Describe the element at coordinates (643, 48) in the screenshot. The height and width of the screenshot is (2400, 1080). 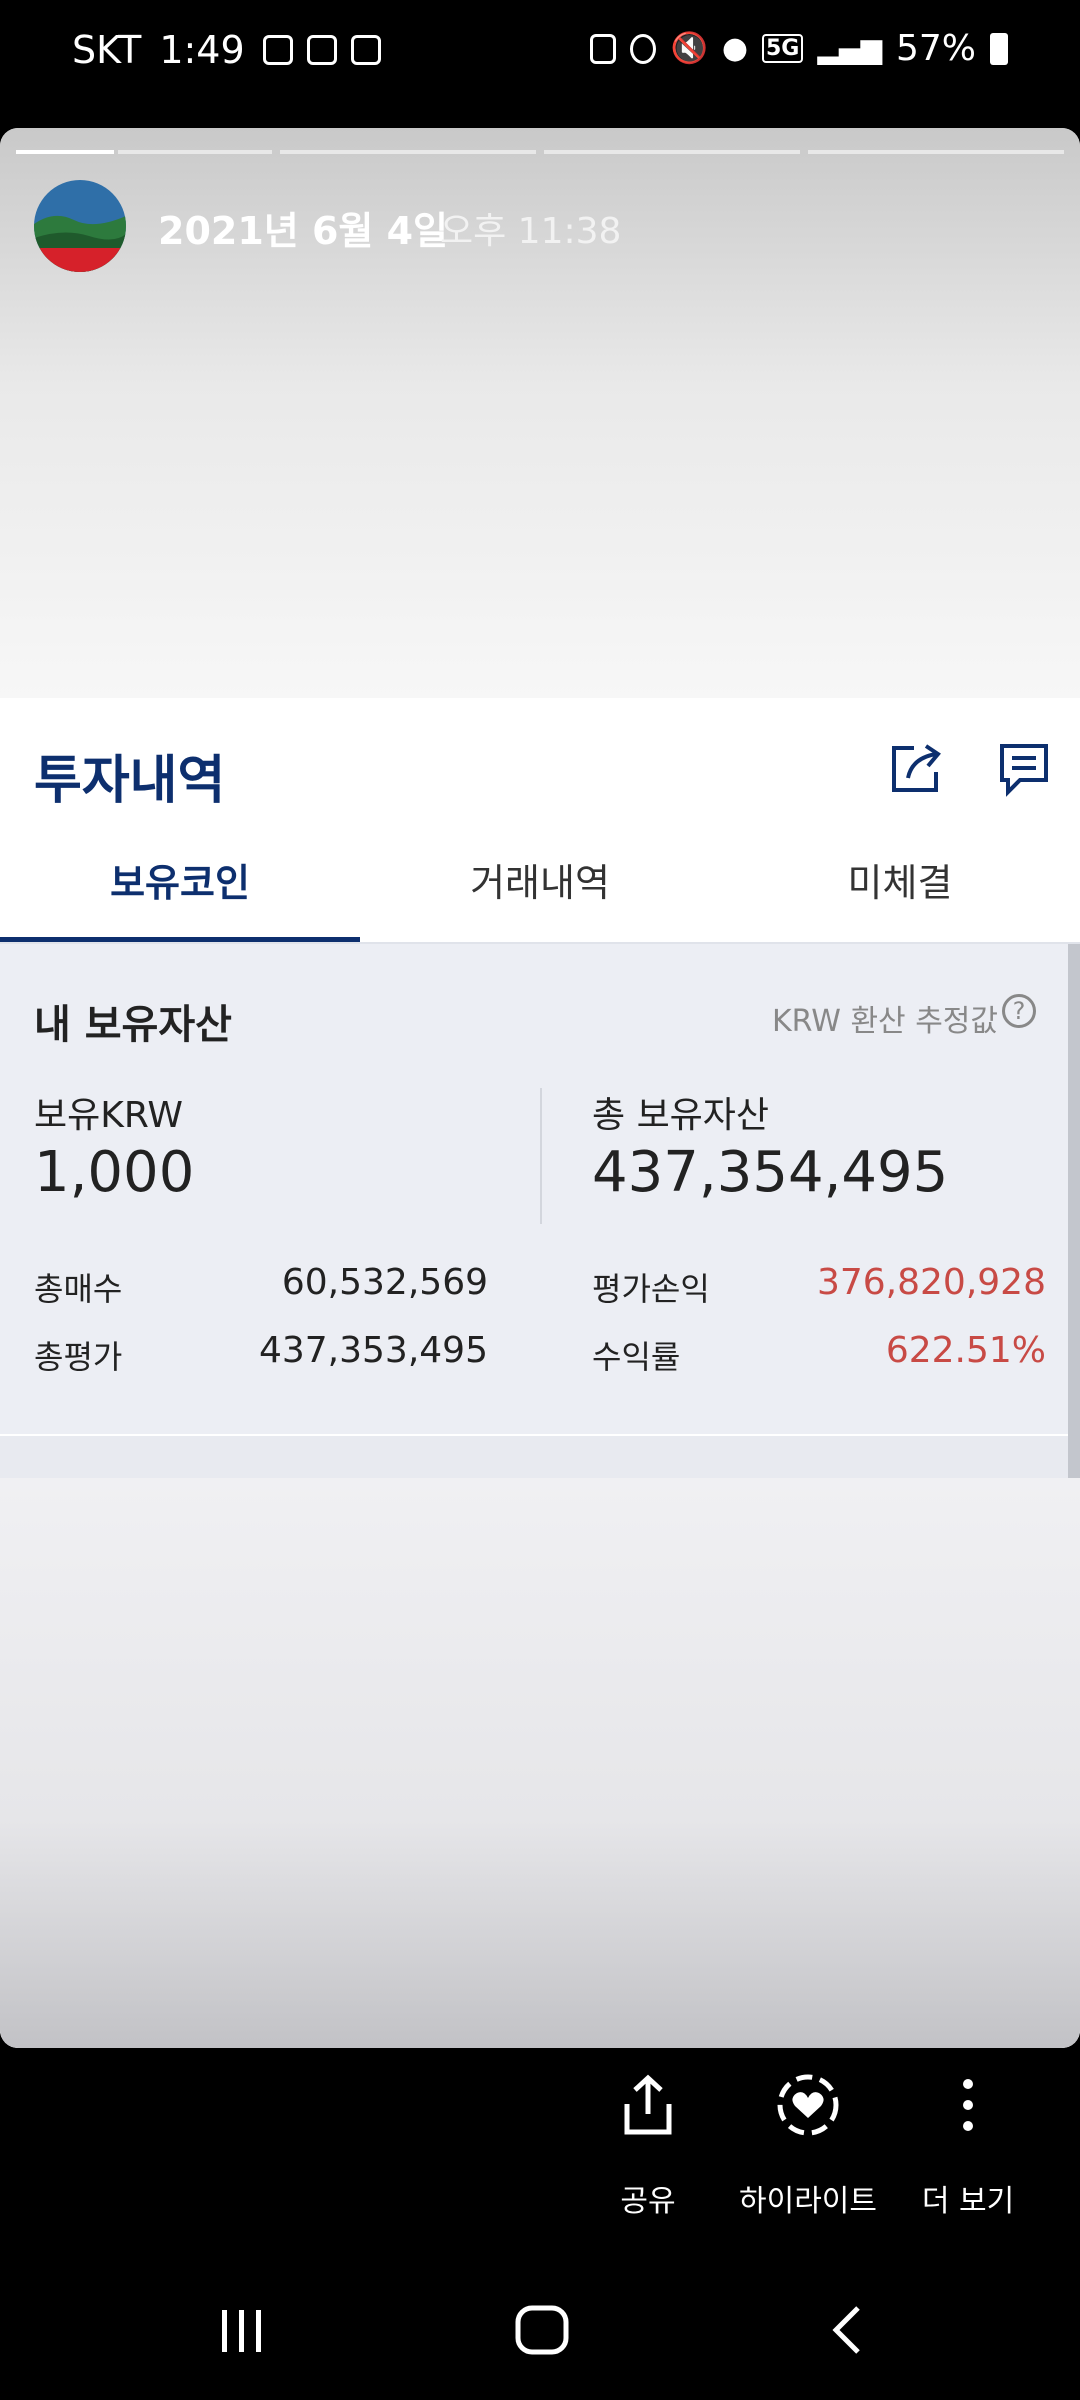
I see `alarm-icon` at that location.